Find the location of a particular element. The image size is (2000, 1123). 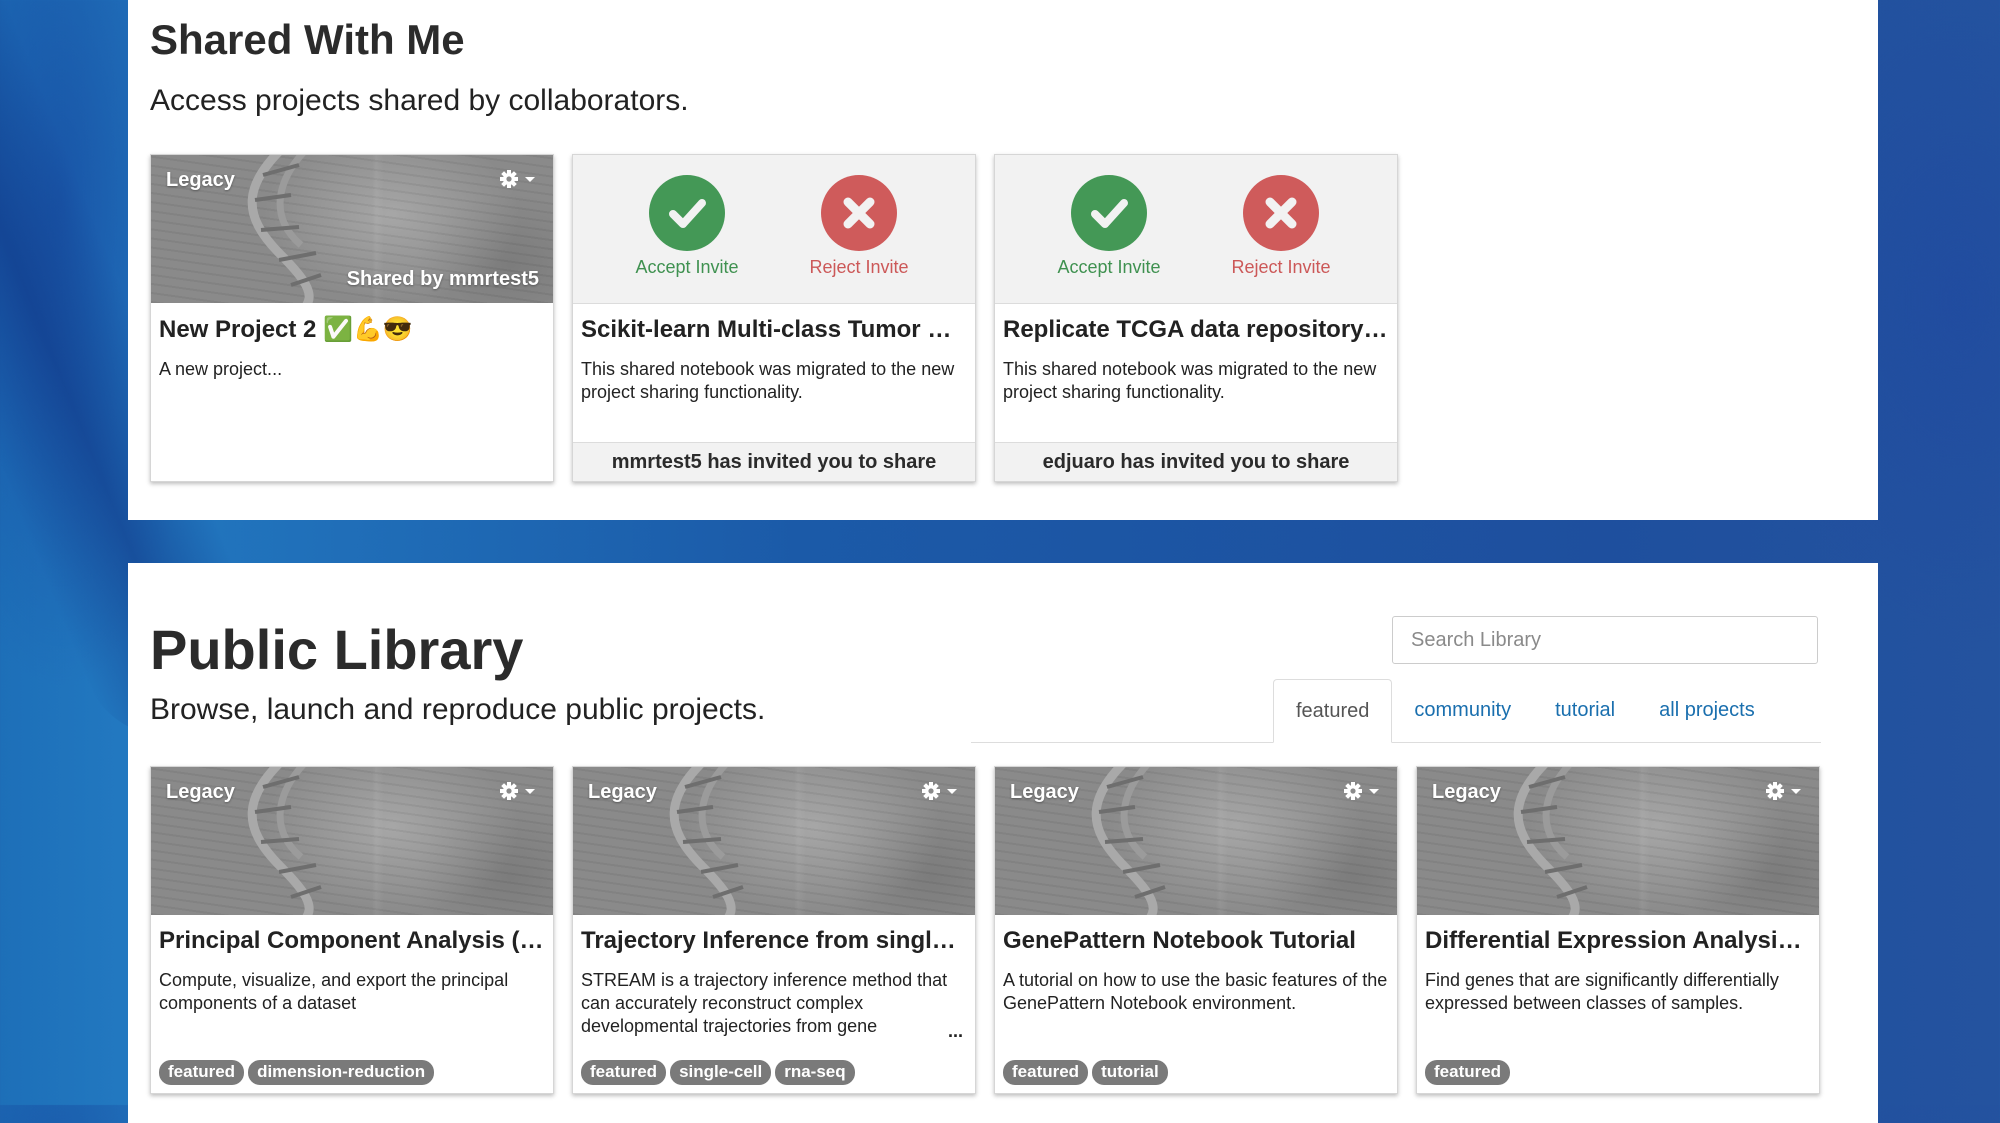

tab-featured: featured is located at coordinates (1333, 711).